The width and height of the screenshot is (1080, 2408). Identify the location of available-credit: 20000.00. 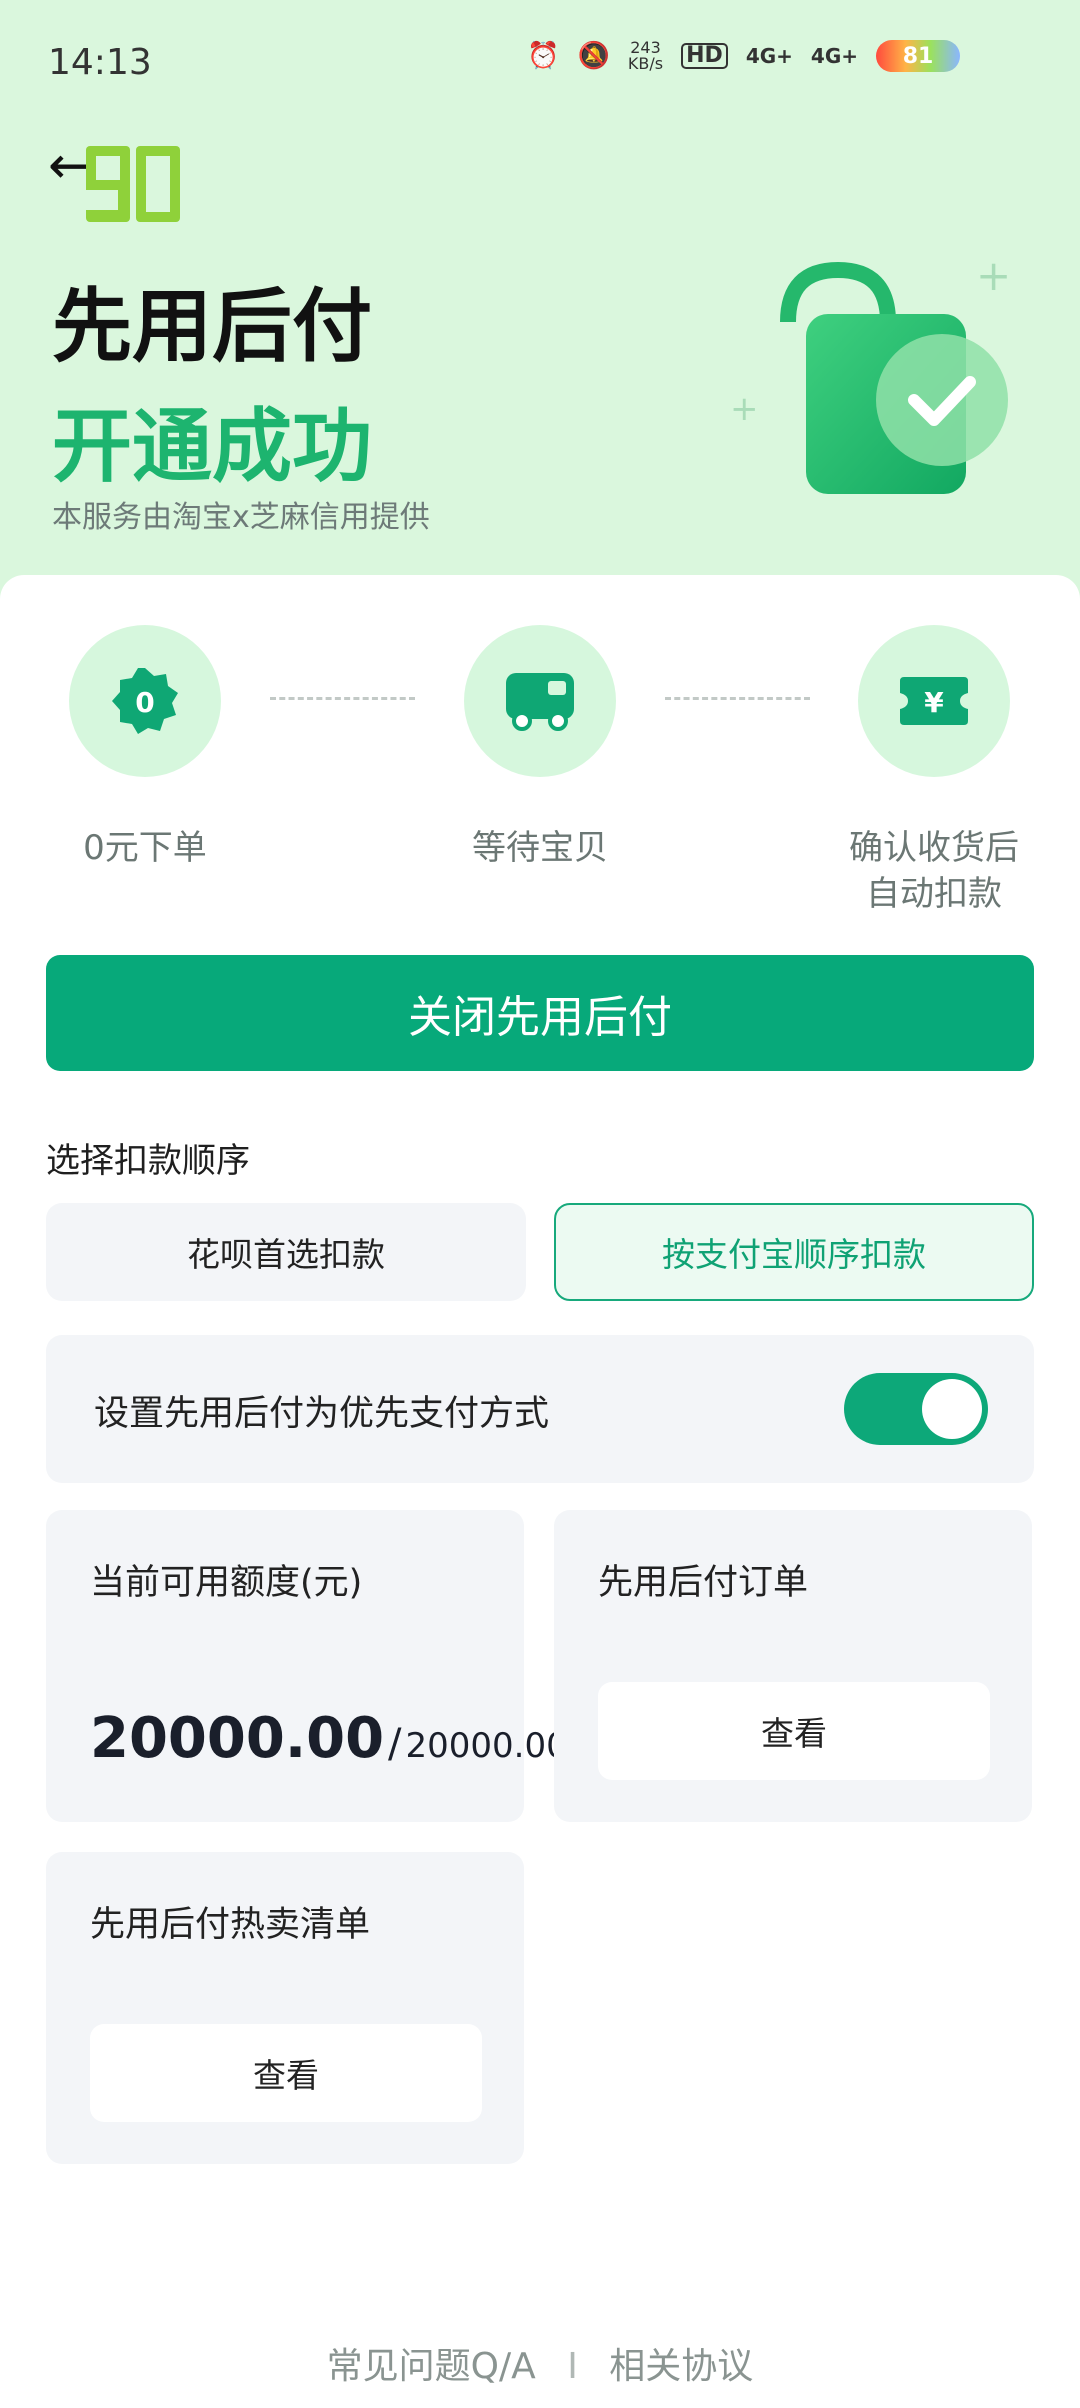
(237, 1738).